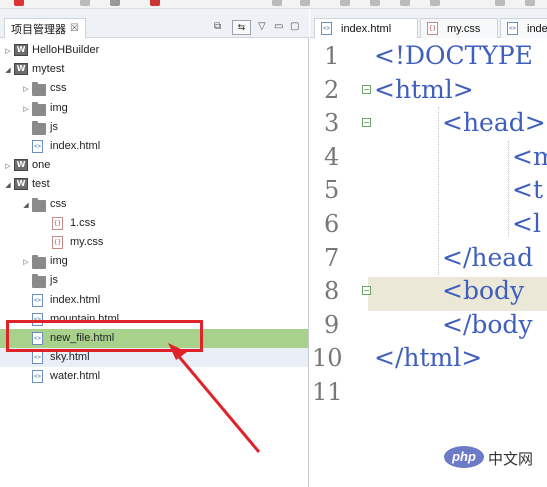  I want to click on new-icon, so click(19, 3).